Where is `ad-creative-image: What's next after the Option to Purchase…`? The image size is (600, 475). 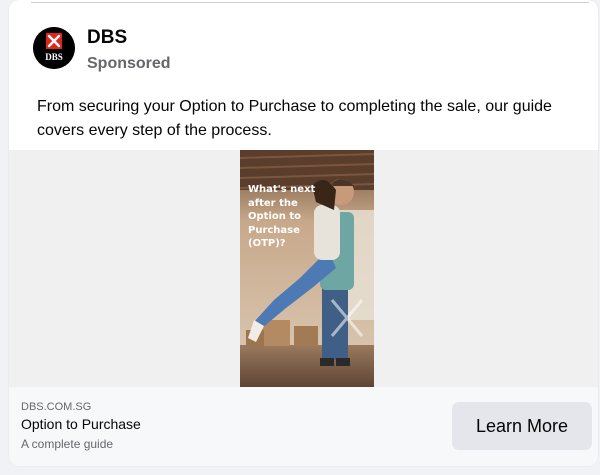 ad-creative-image: What's next after the Option to Purchase… is located at coordinates (307, 268).